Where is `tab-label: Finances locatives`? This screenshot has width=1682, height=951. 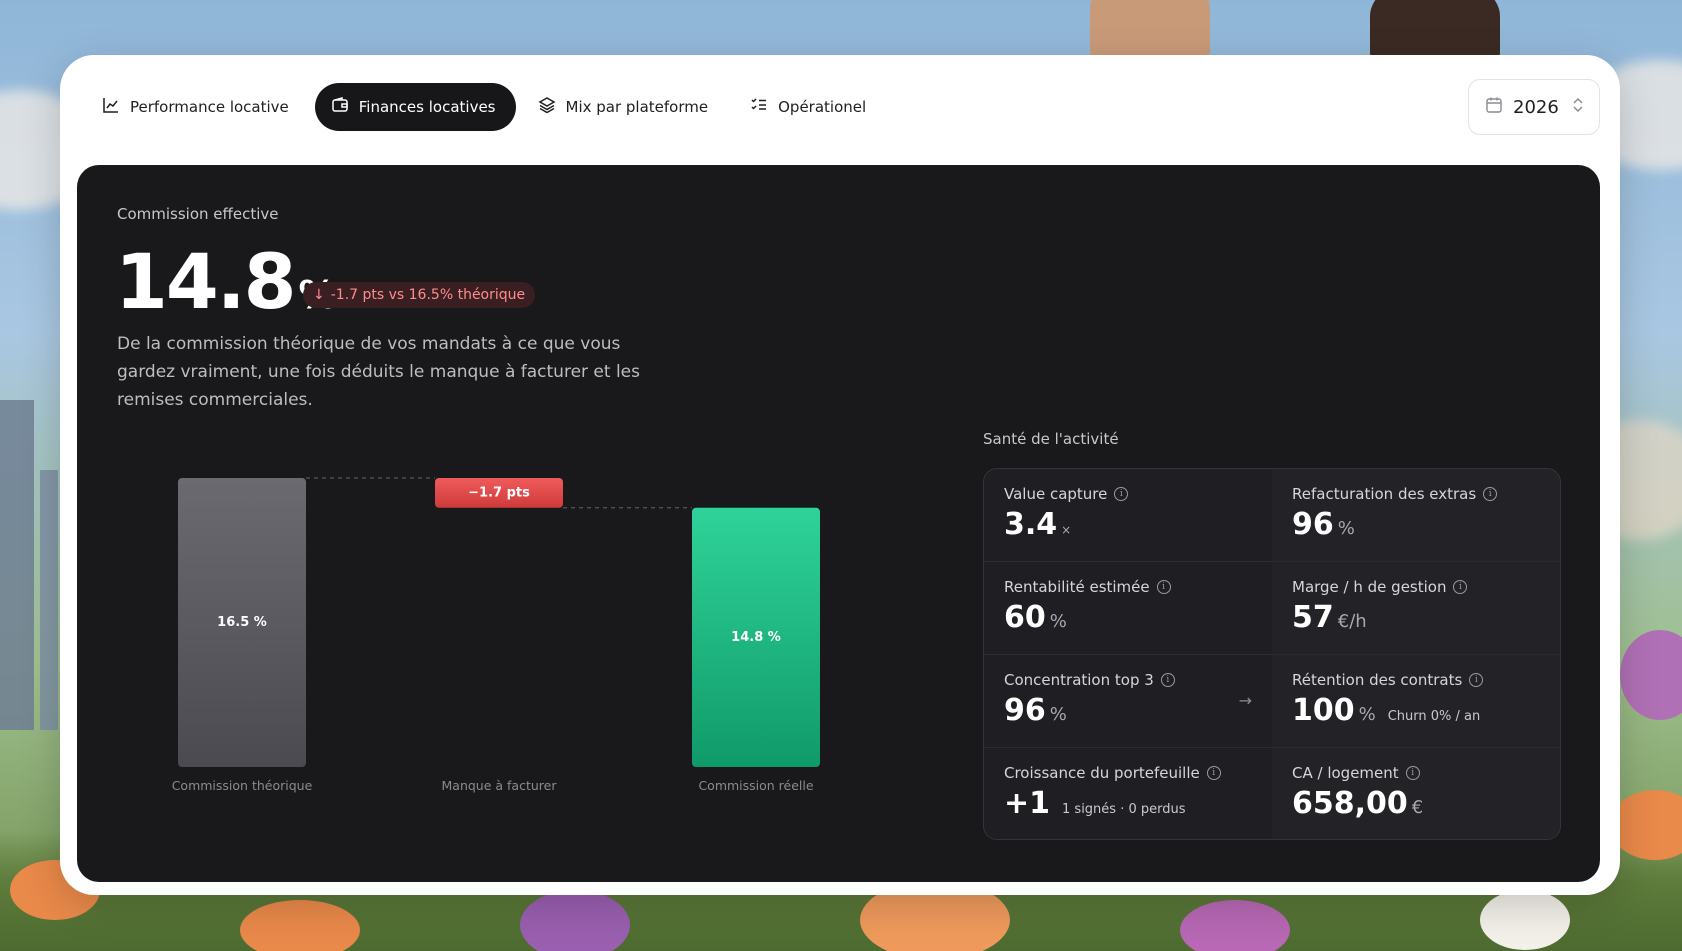
tab-label: Finances locatives is located at coordinates (427, 107).